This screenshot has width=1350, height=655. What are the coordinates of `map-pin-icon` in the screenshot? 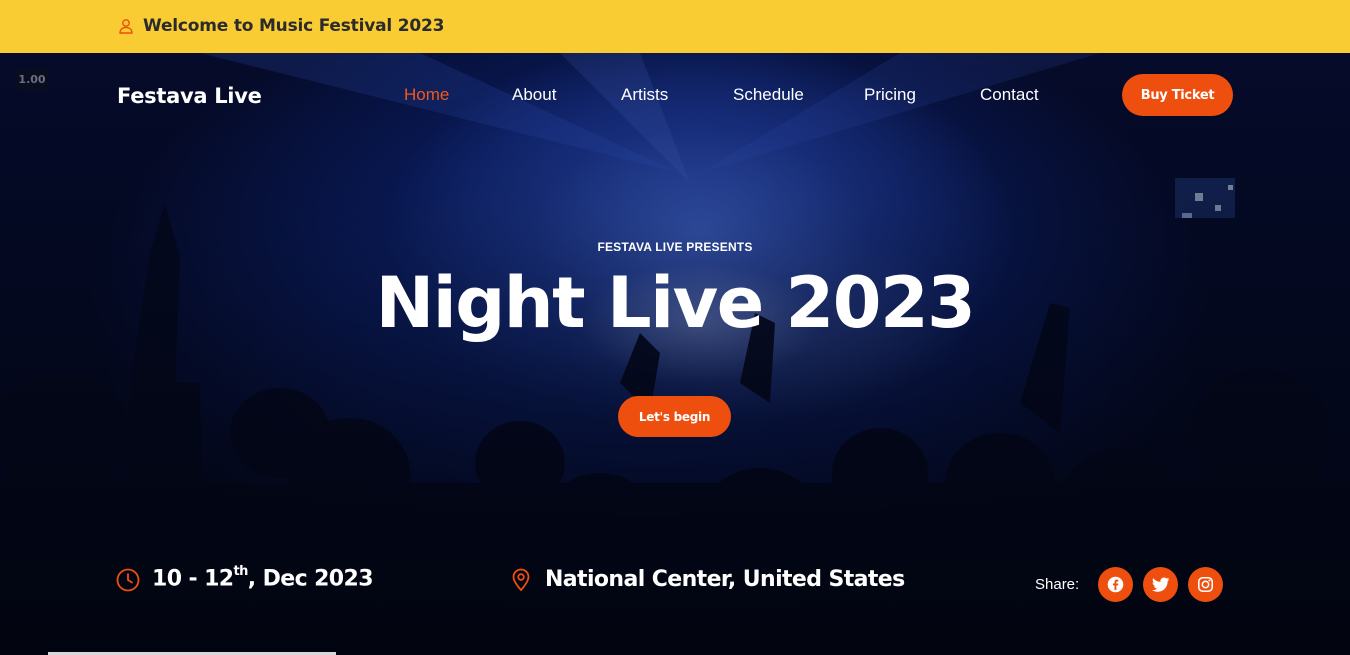 It's located at (521, 580).